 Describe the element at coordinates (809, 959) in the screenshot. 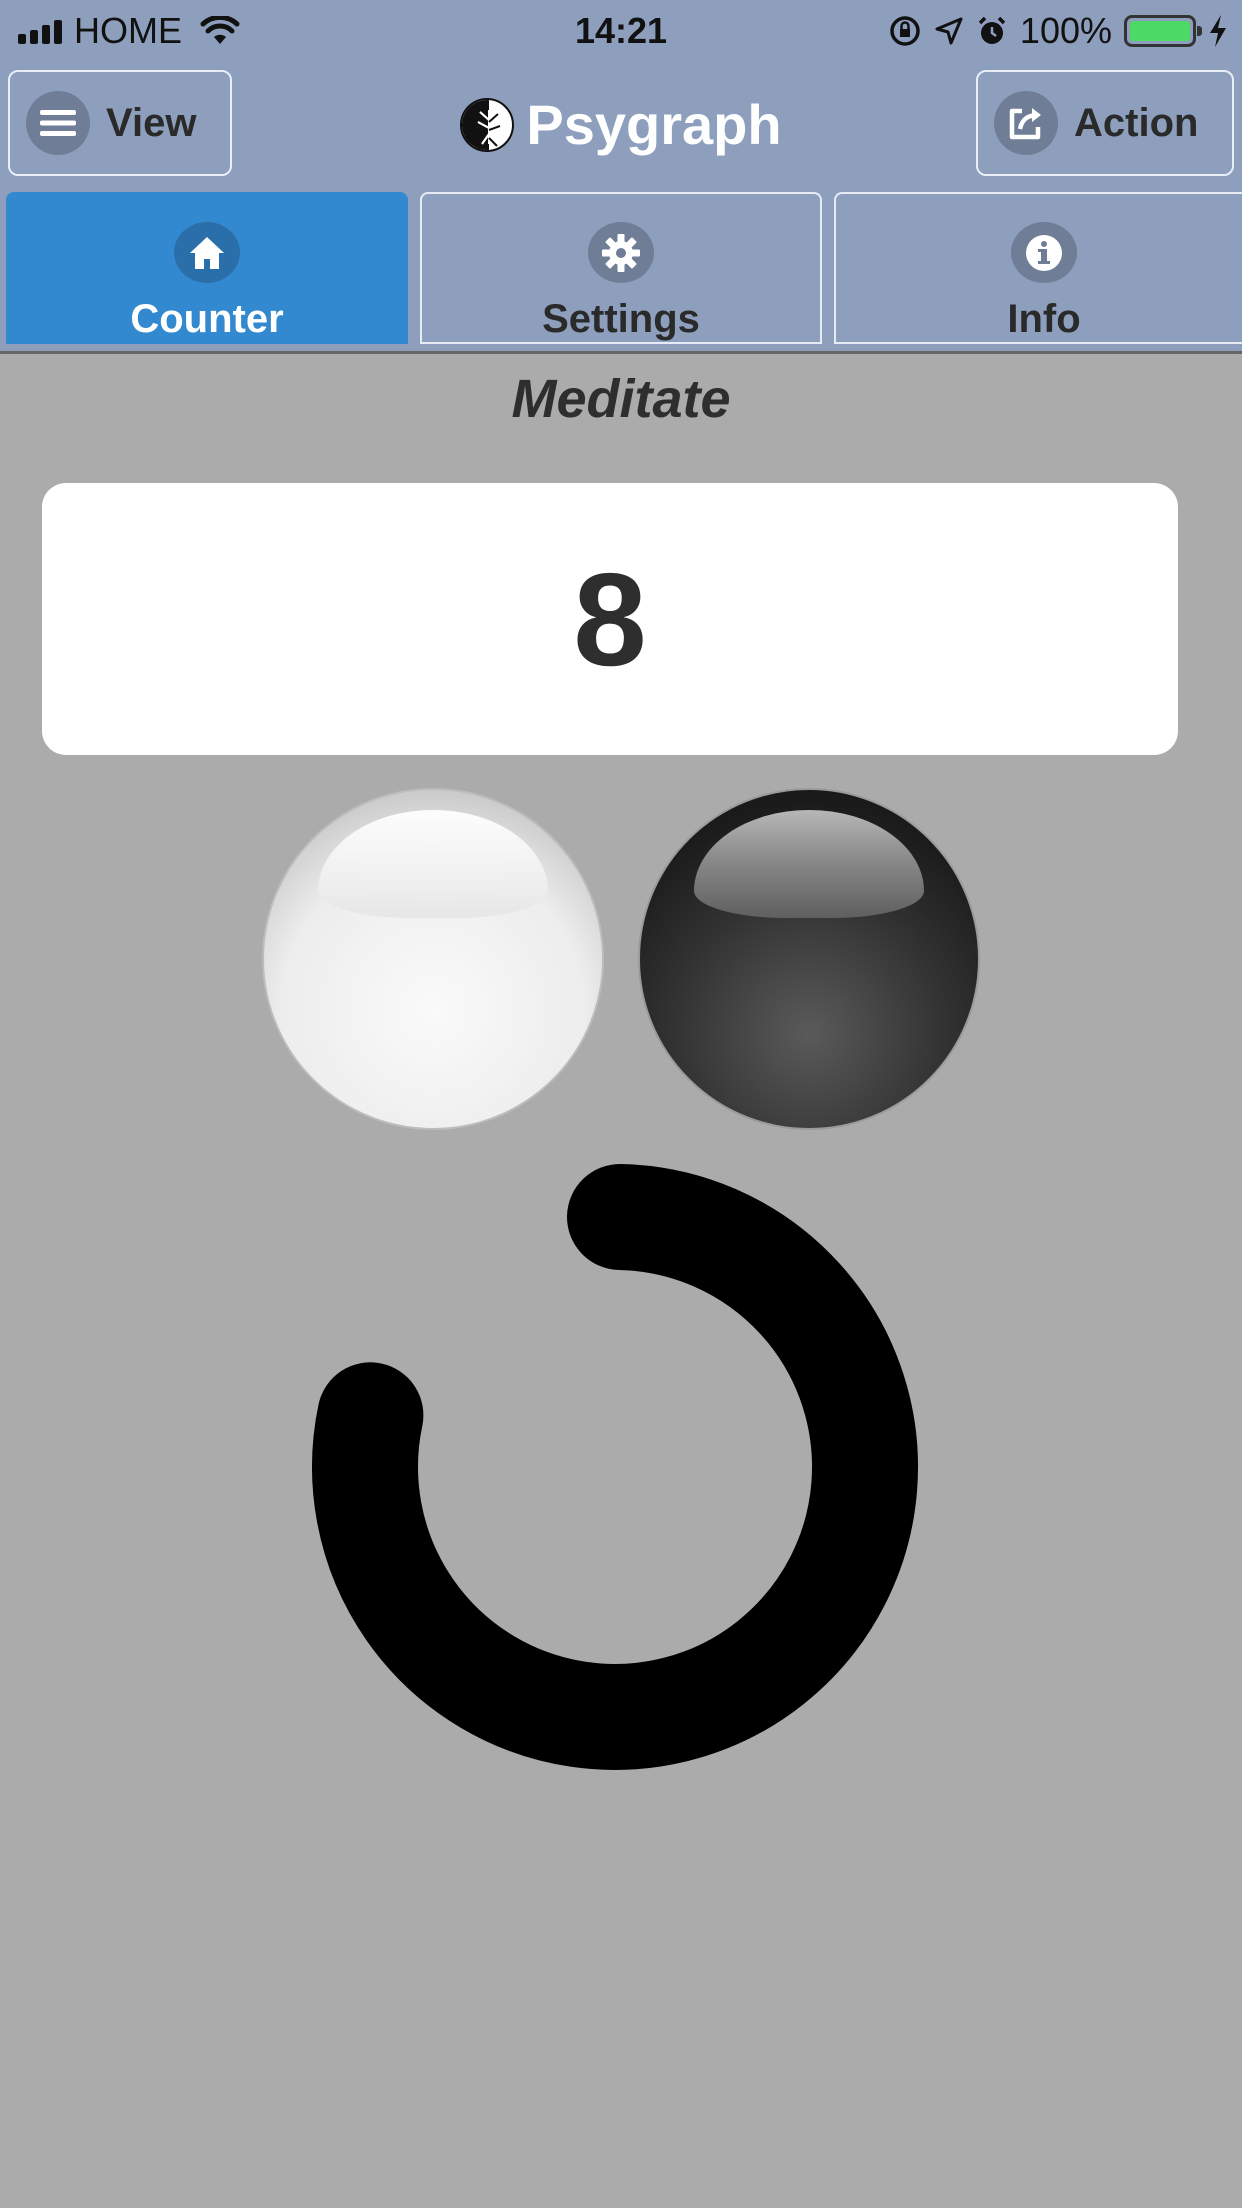

I see `black-orb-button` at that location.